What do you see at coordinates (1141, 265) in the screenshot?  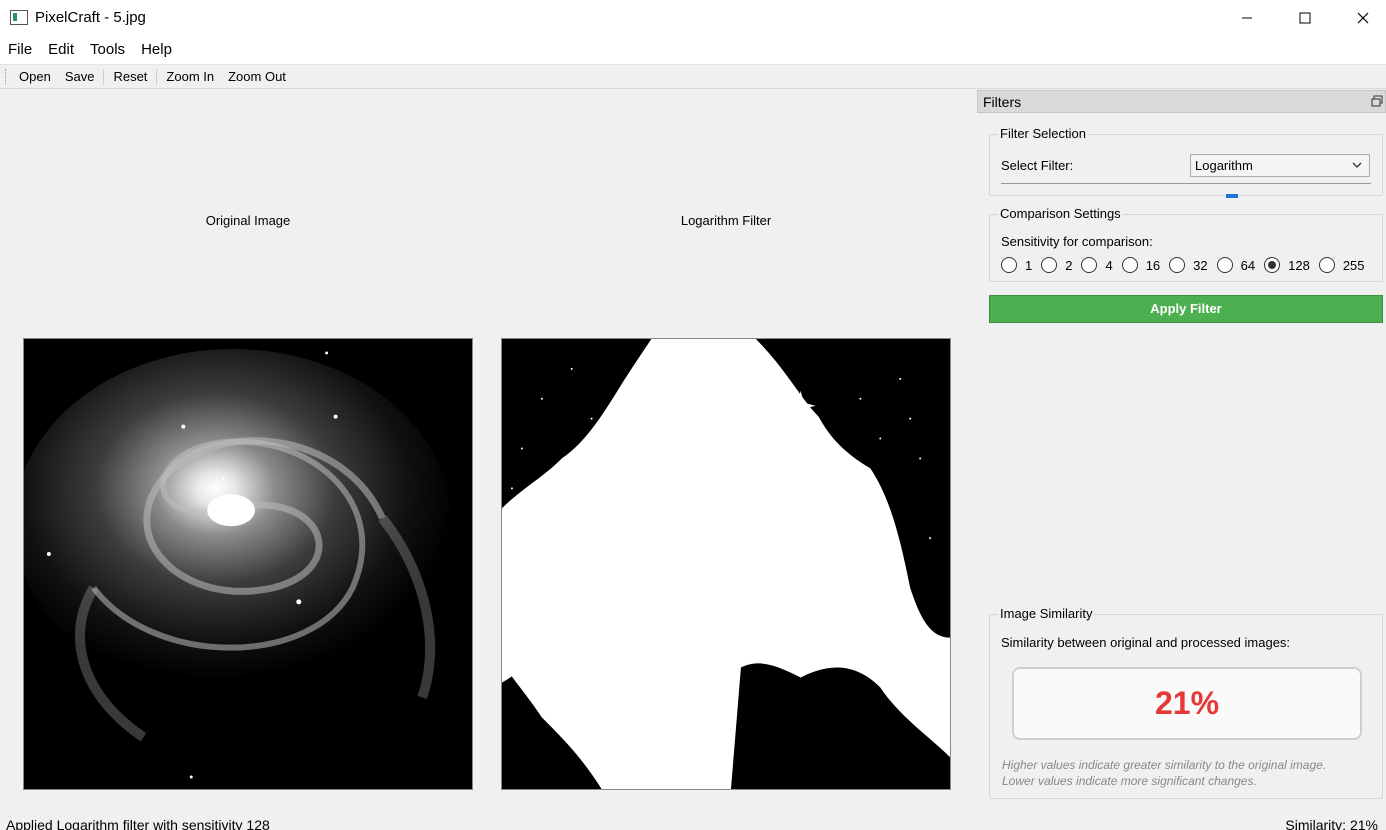 I see `sensitivity-radio-16: 16` at bounding box center [1141, 265].